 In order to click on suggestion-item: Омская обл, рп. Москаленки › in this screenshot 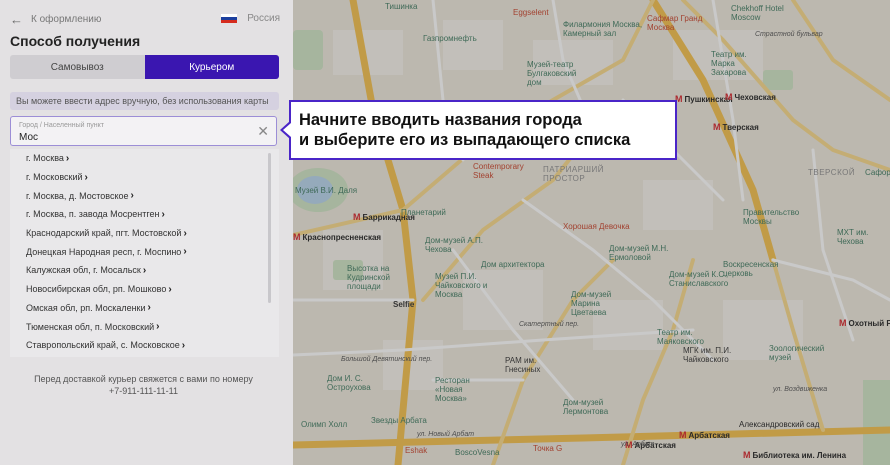, I will do `click(144, 308)`.